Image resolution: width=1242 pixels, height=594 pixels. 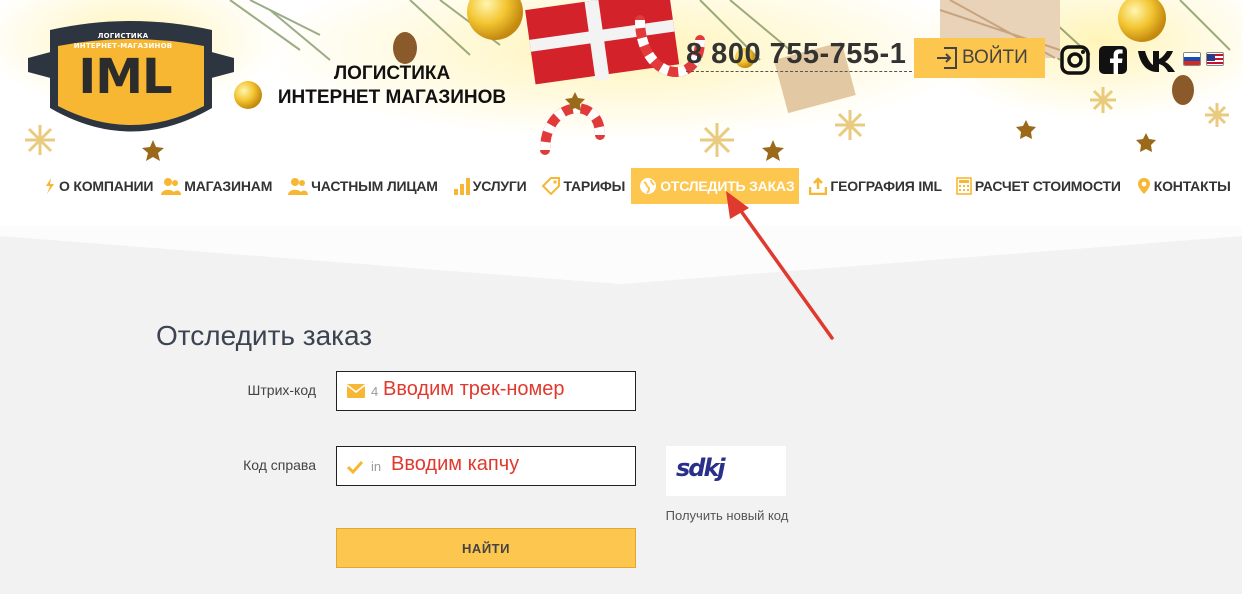 I want to click on captcha-hint: Вводим капчу, so click(x=457, y=464).